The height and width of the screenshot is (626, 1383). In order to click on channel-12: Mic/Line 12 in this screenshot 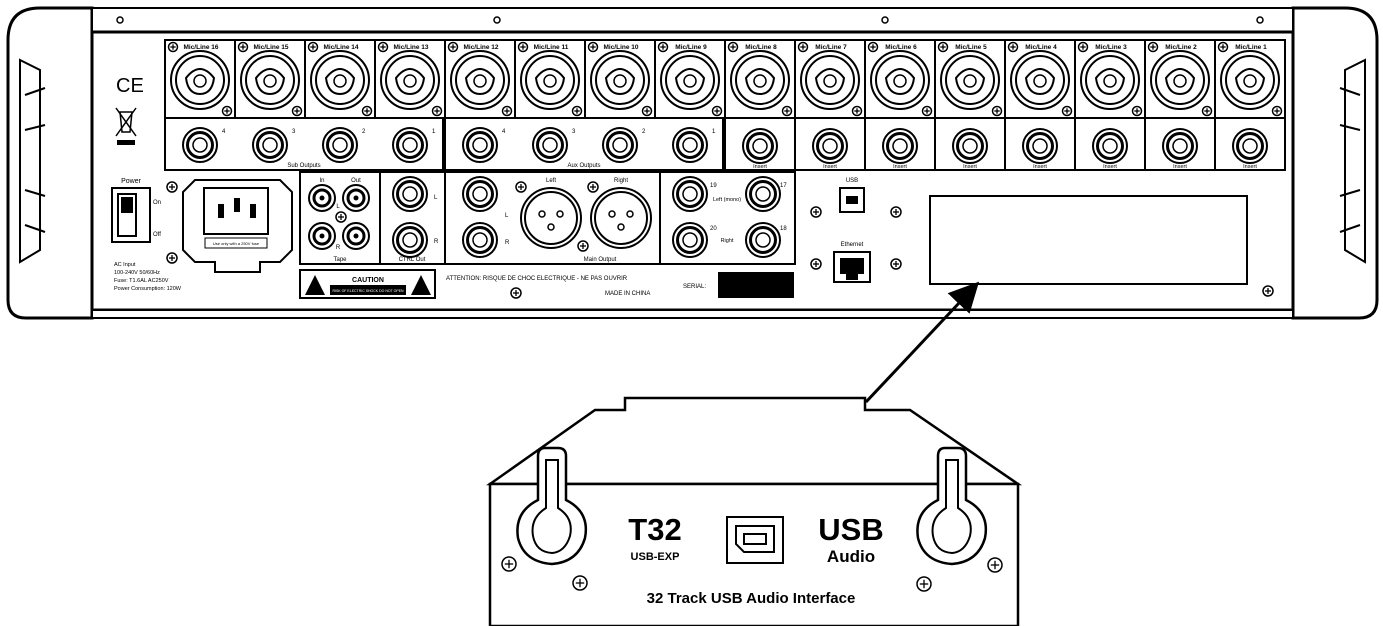, I will do `click(480, 79)`.